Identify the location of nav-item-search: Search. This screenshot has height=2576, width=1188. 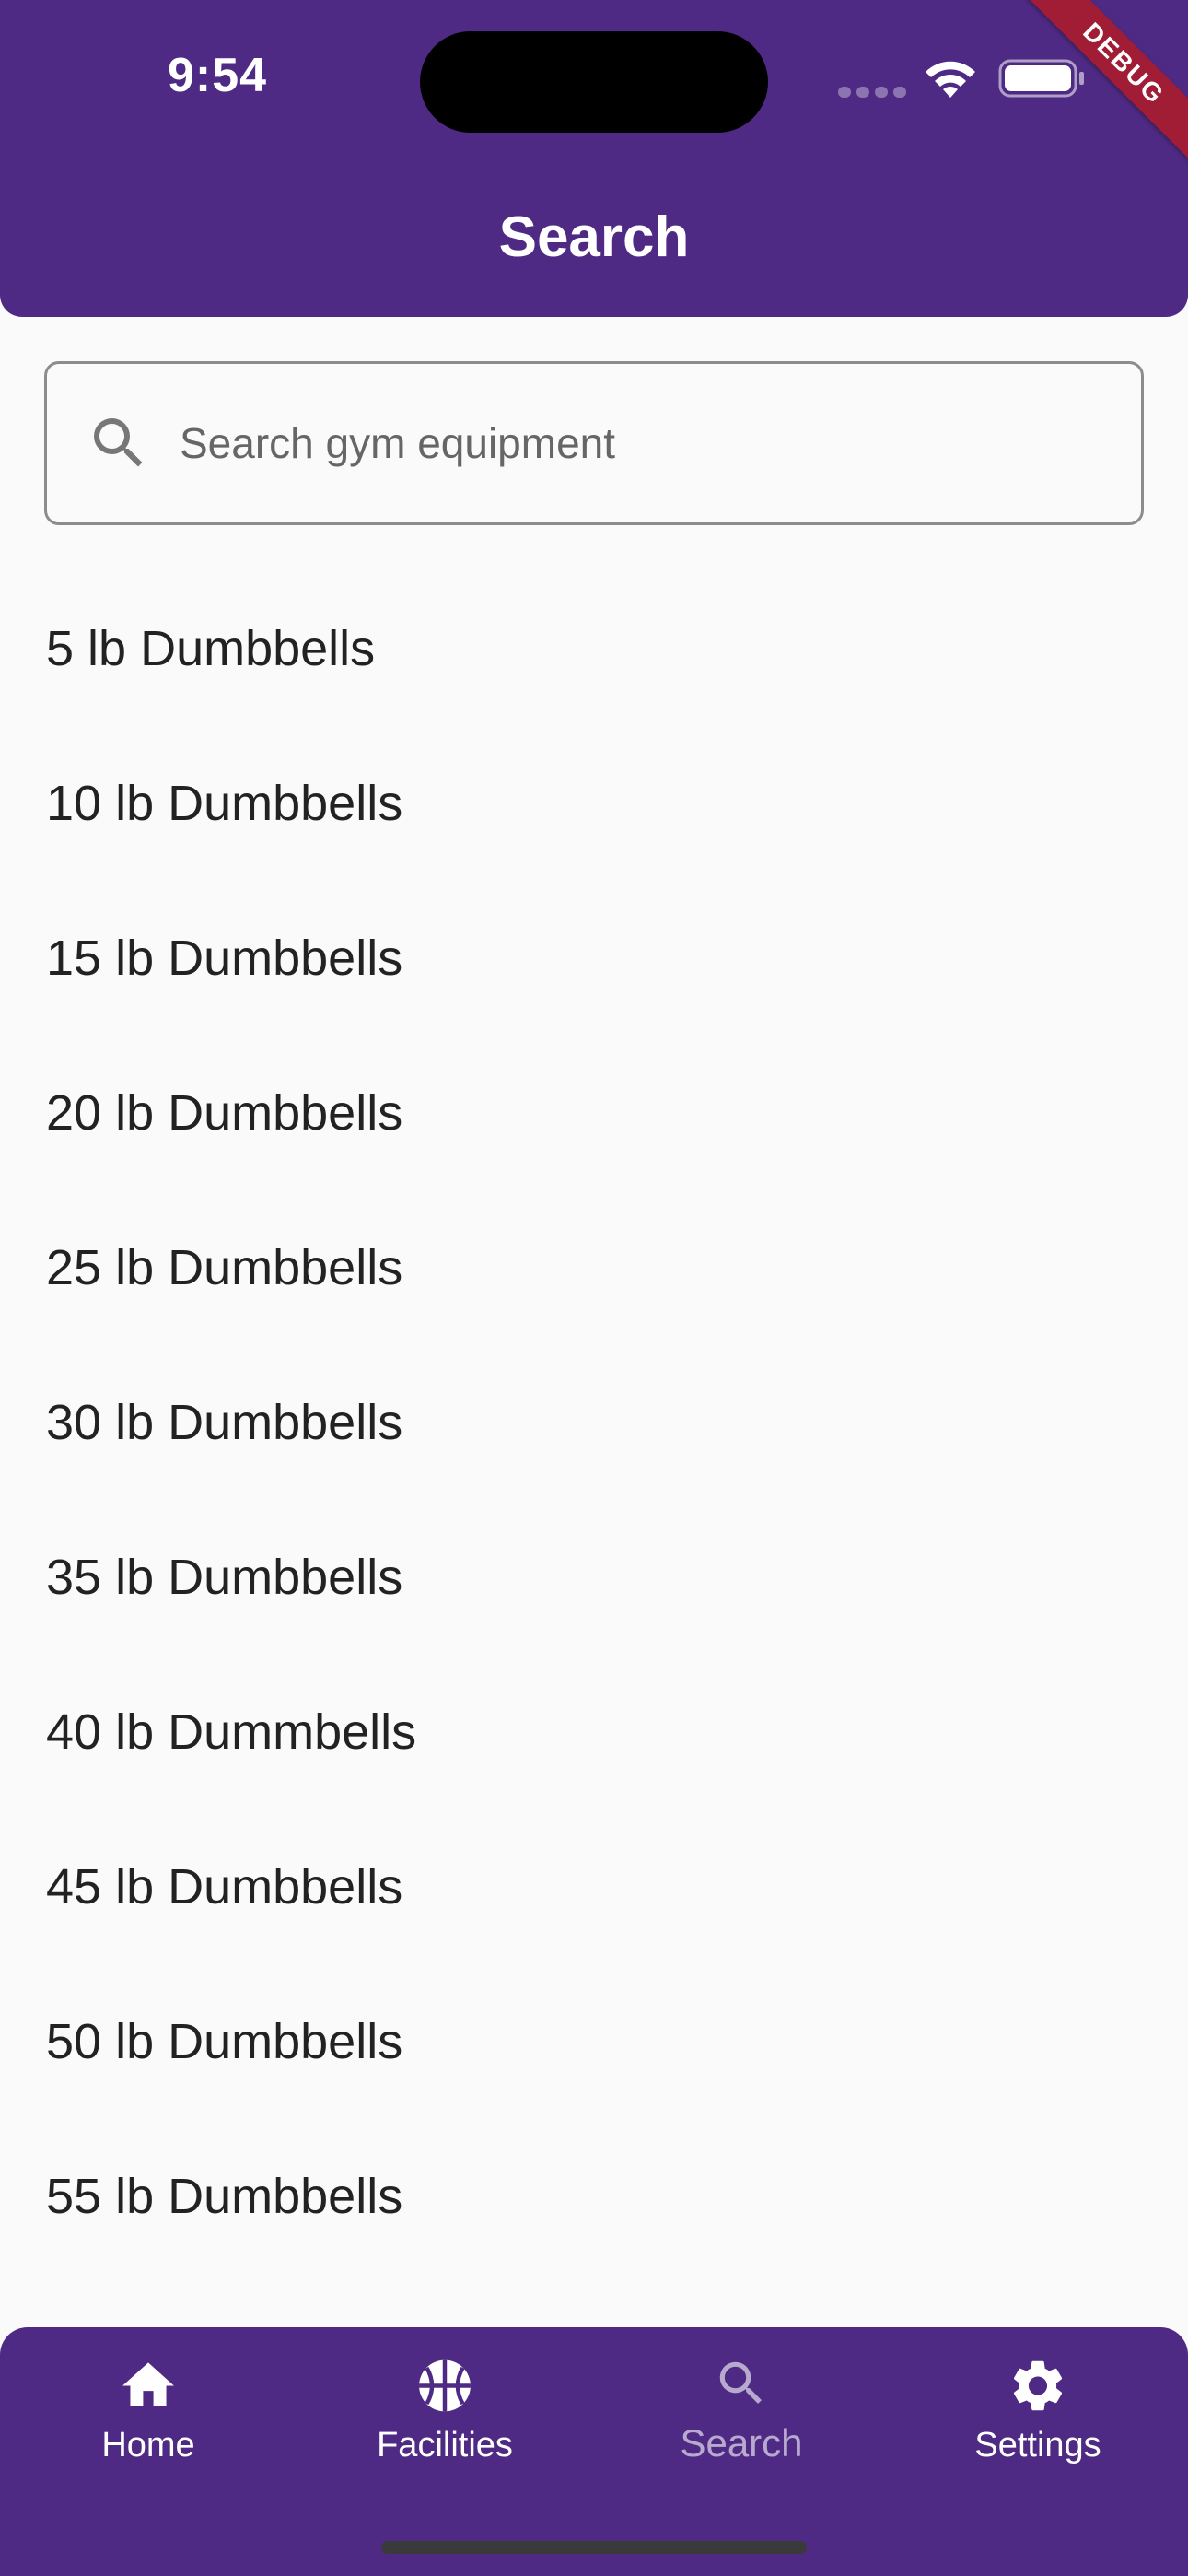
(741, 2396).